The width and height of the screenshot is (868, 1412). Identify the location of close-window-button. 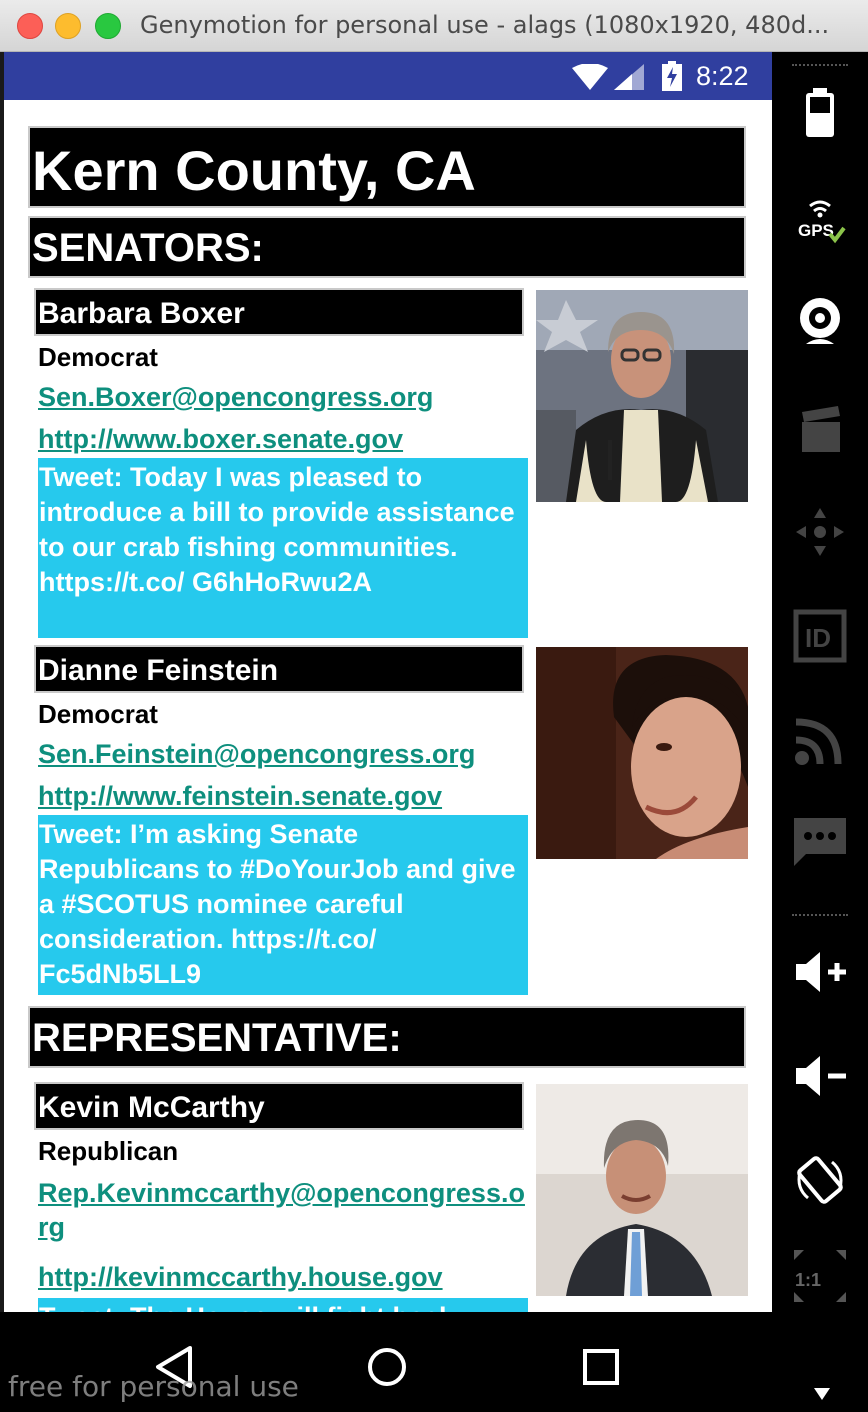
(30, 26).